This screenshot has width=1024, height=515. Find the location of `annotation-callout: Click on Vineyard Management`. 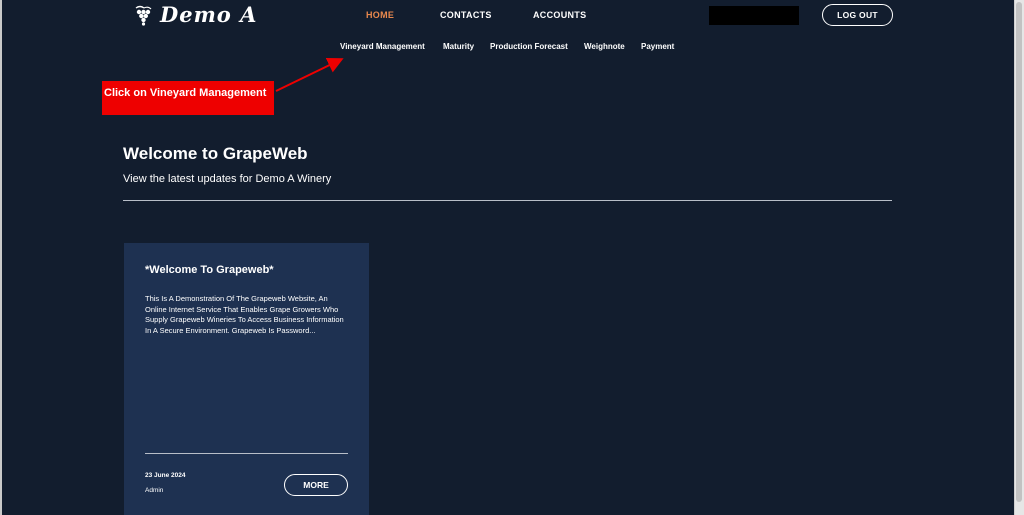

annotation-callout: Click on Vineyard Management is located at coordinates (188, 98).